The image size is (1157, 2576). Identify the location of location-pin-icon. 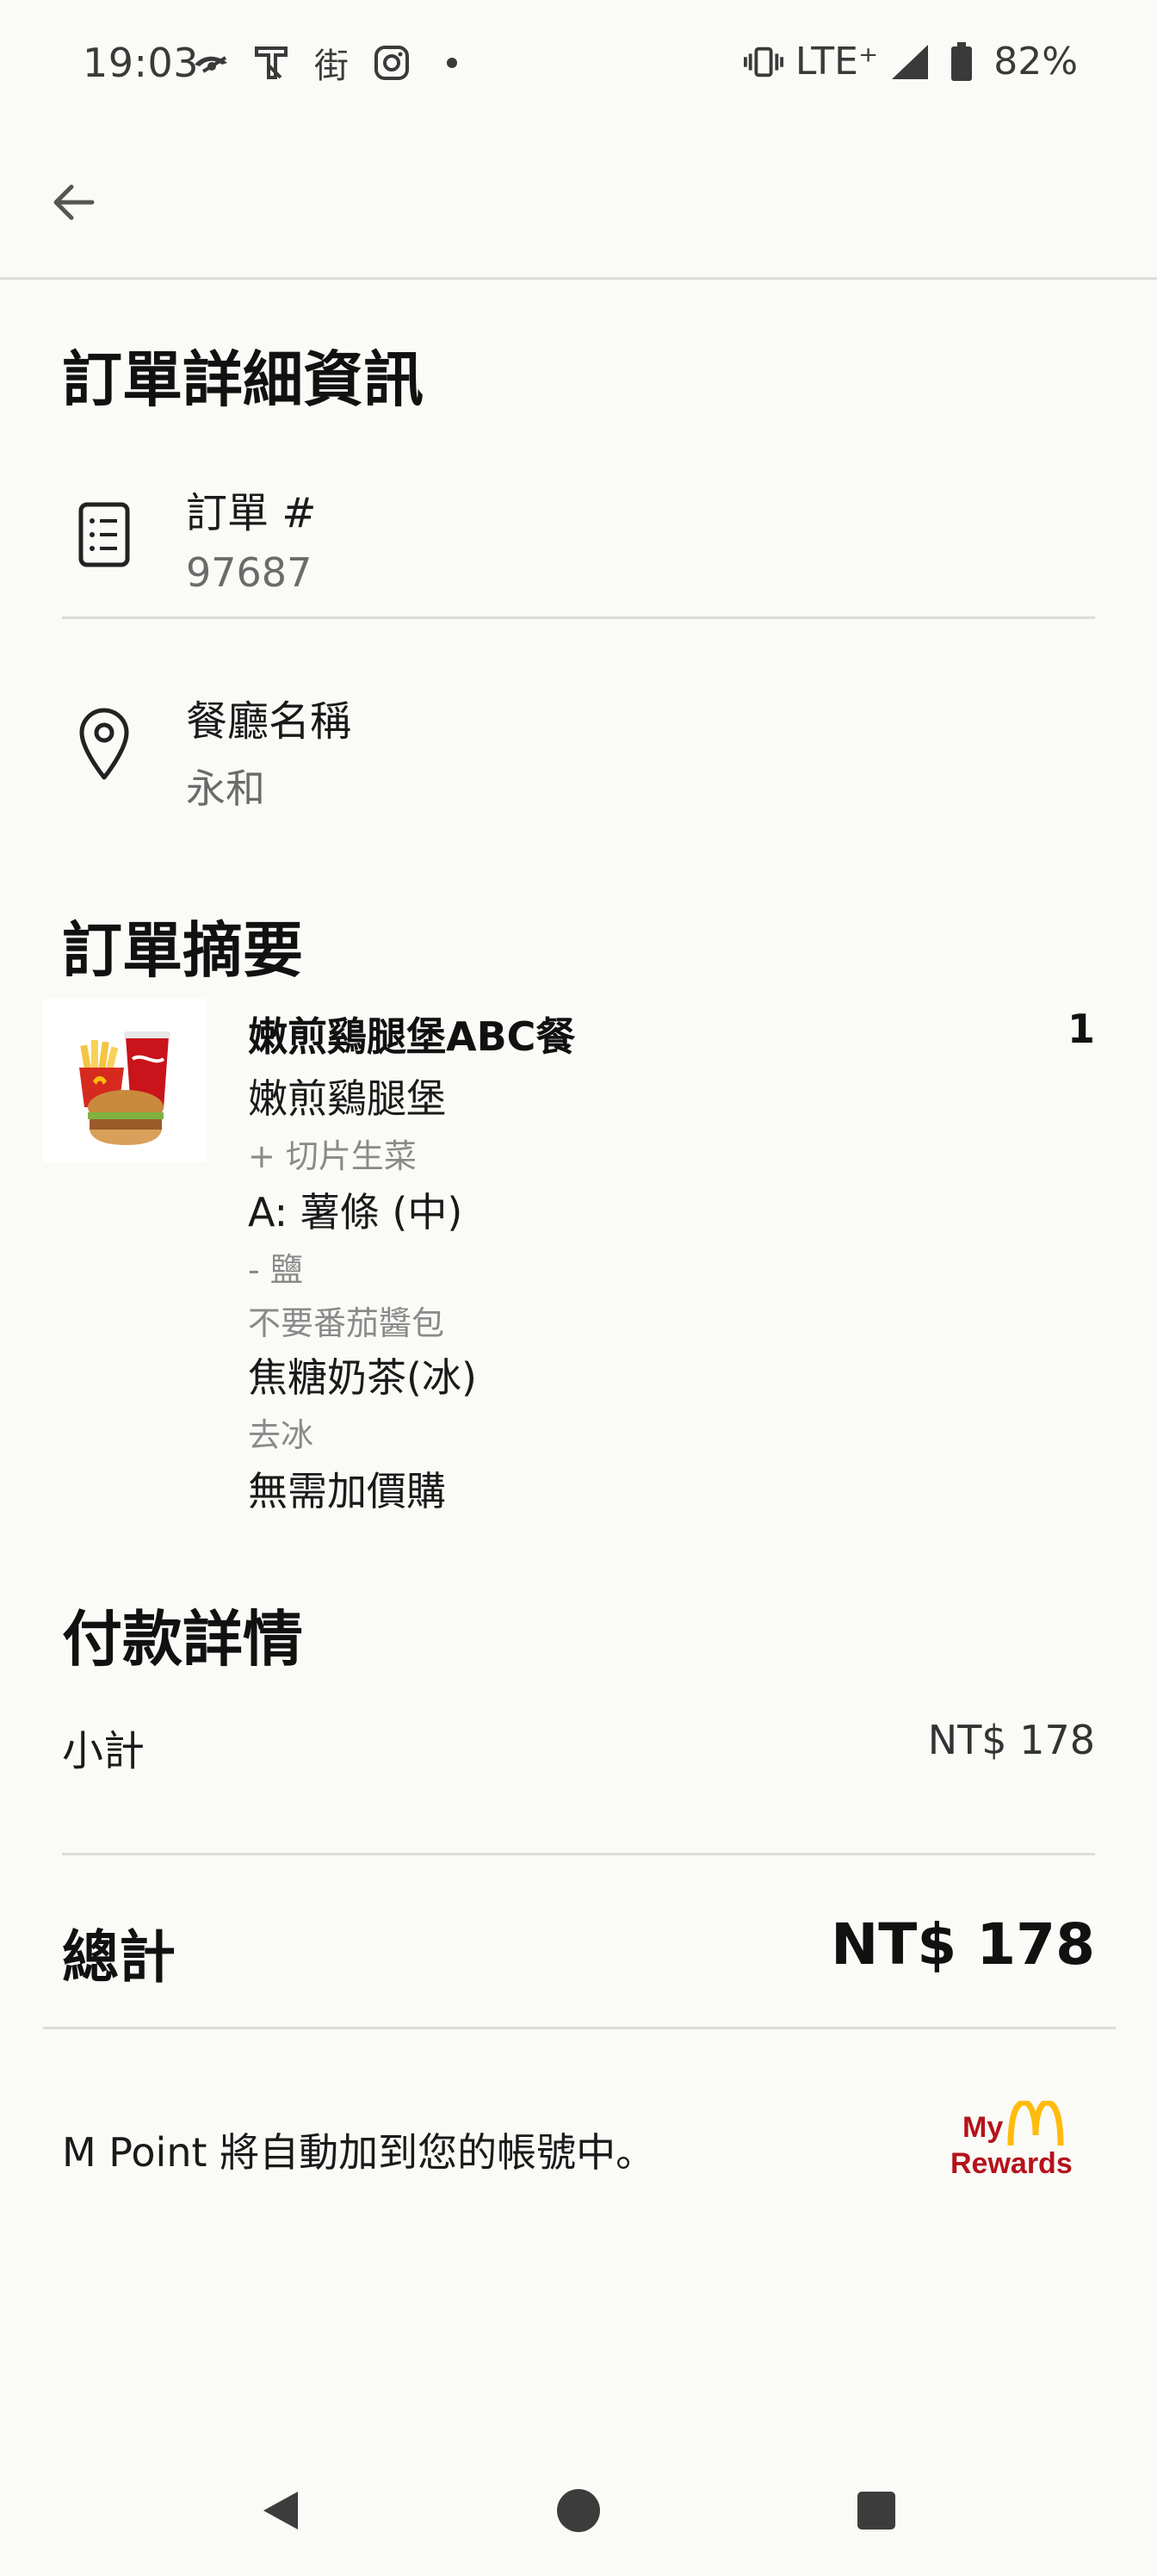
(104, 745).